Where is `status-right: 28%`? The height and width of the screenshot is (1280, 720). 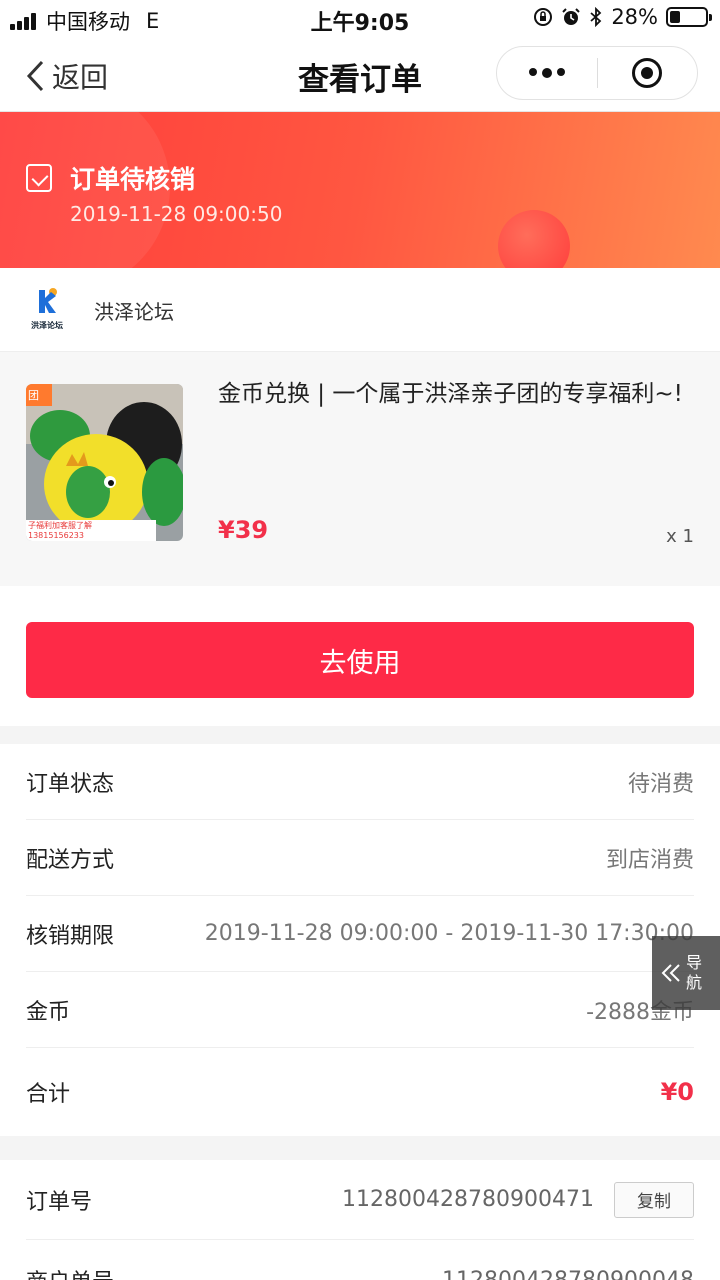
status-right: 28% is located at coordinates (622, 17).